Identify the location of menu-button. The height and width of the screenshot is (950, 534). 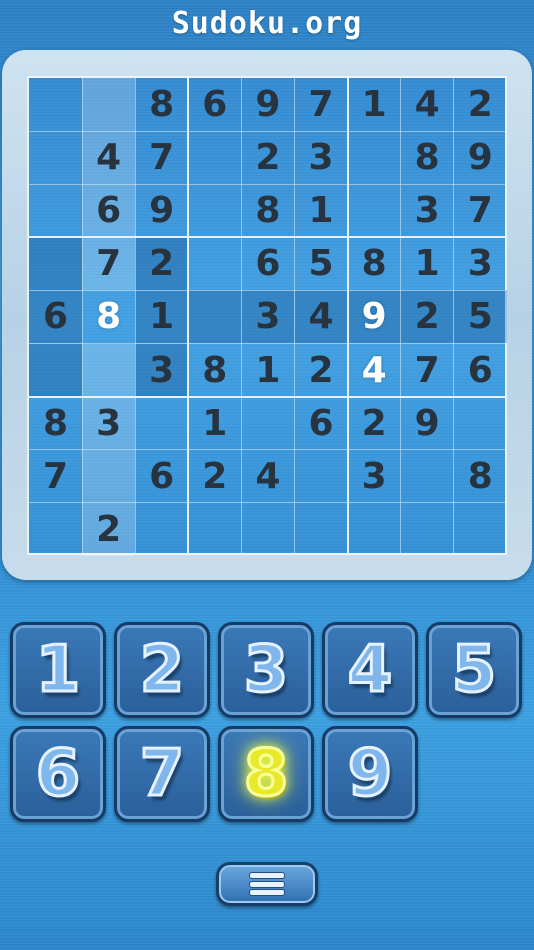
(267, 884).